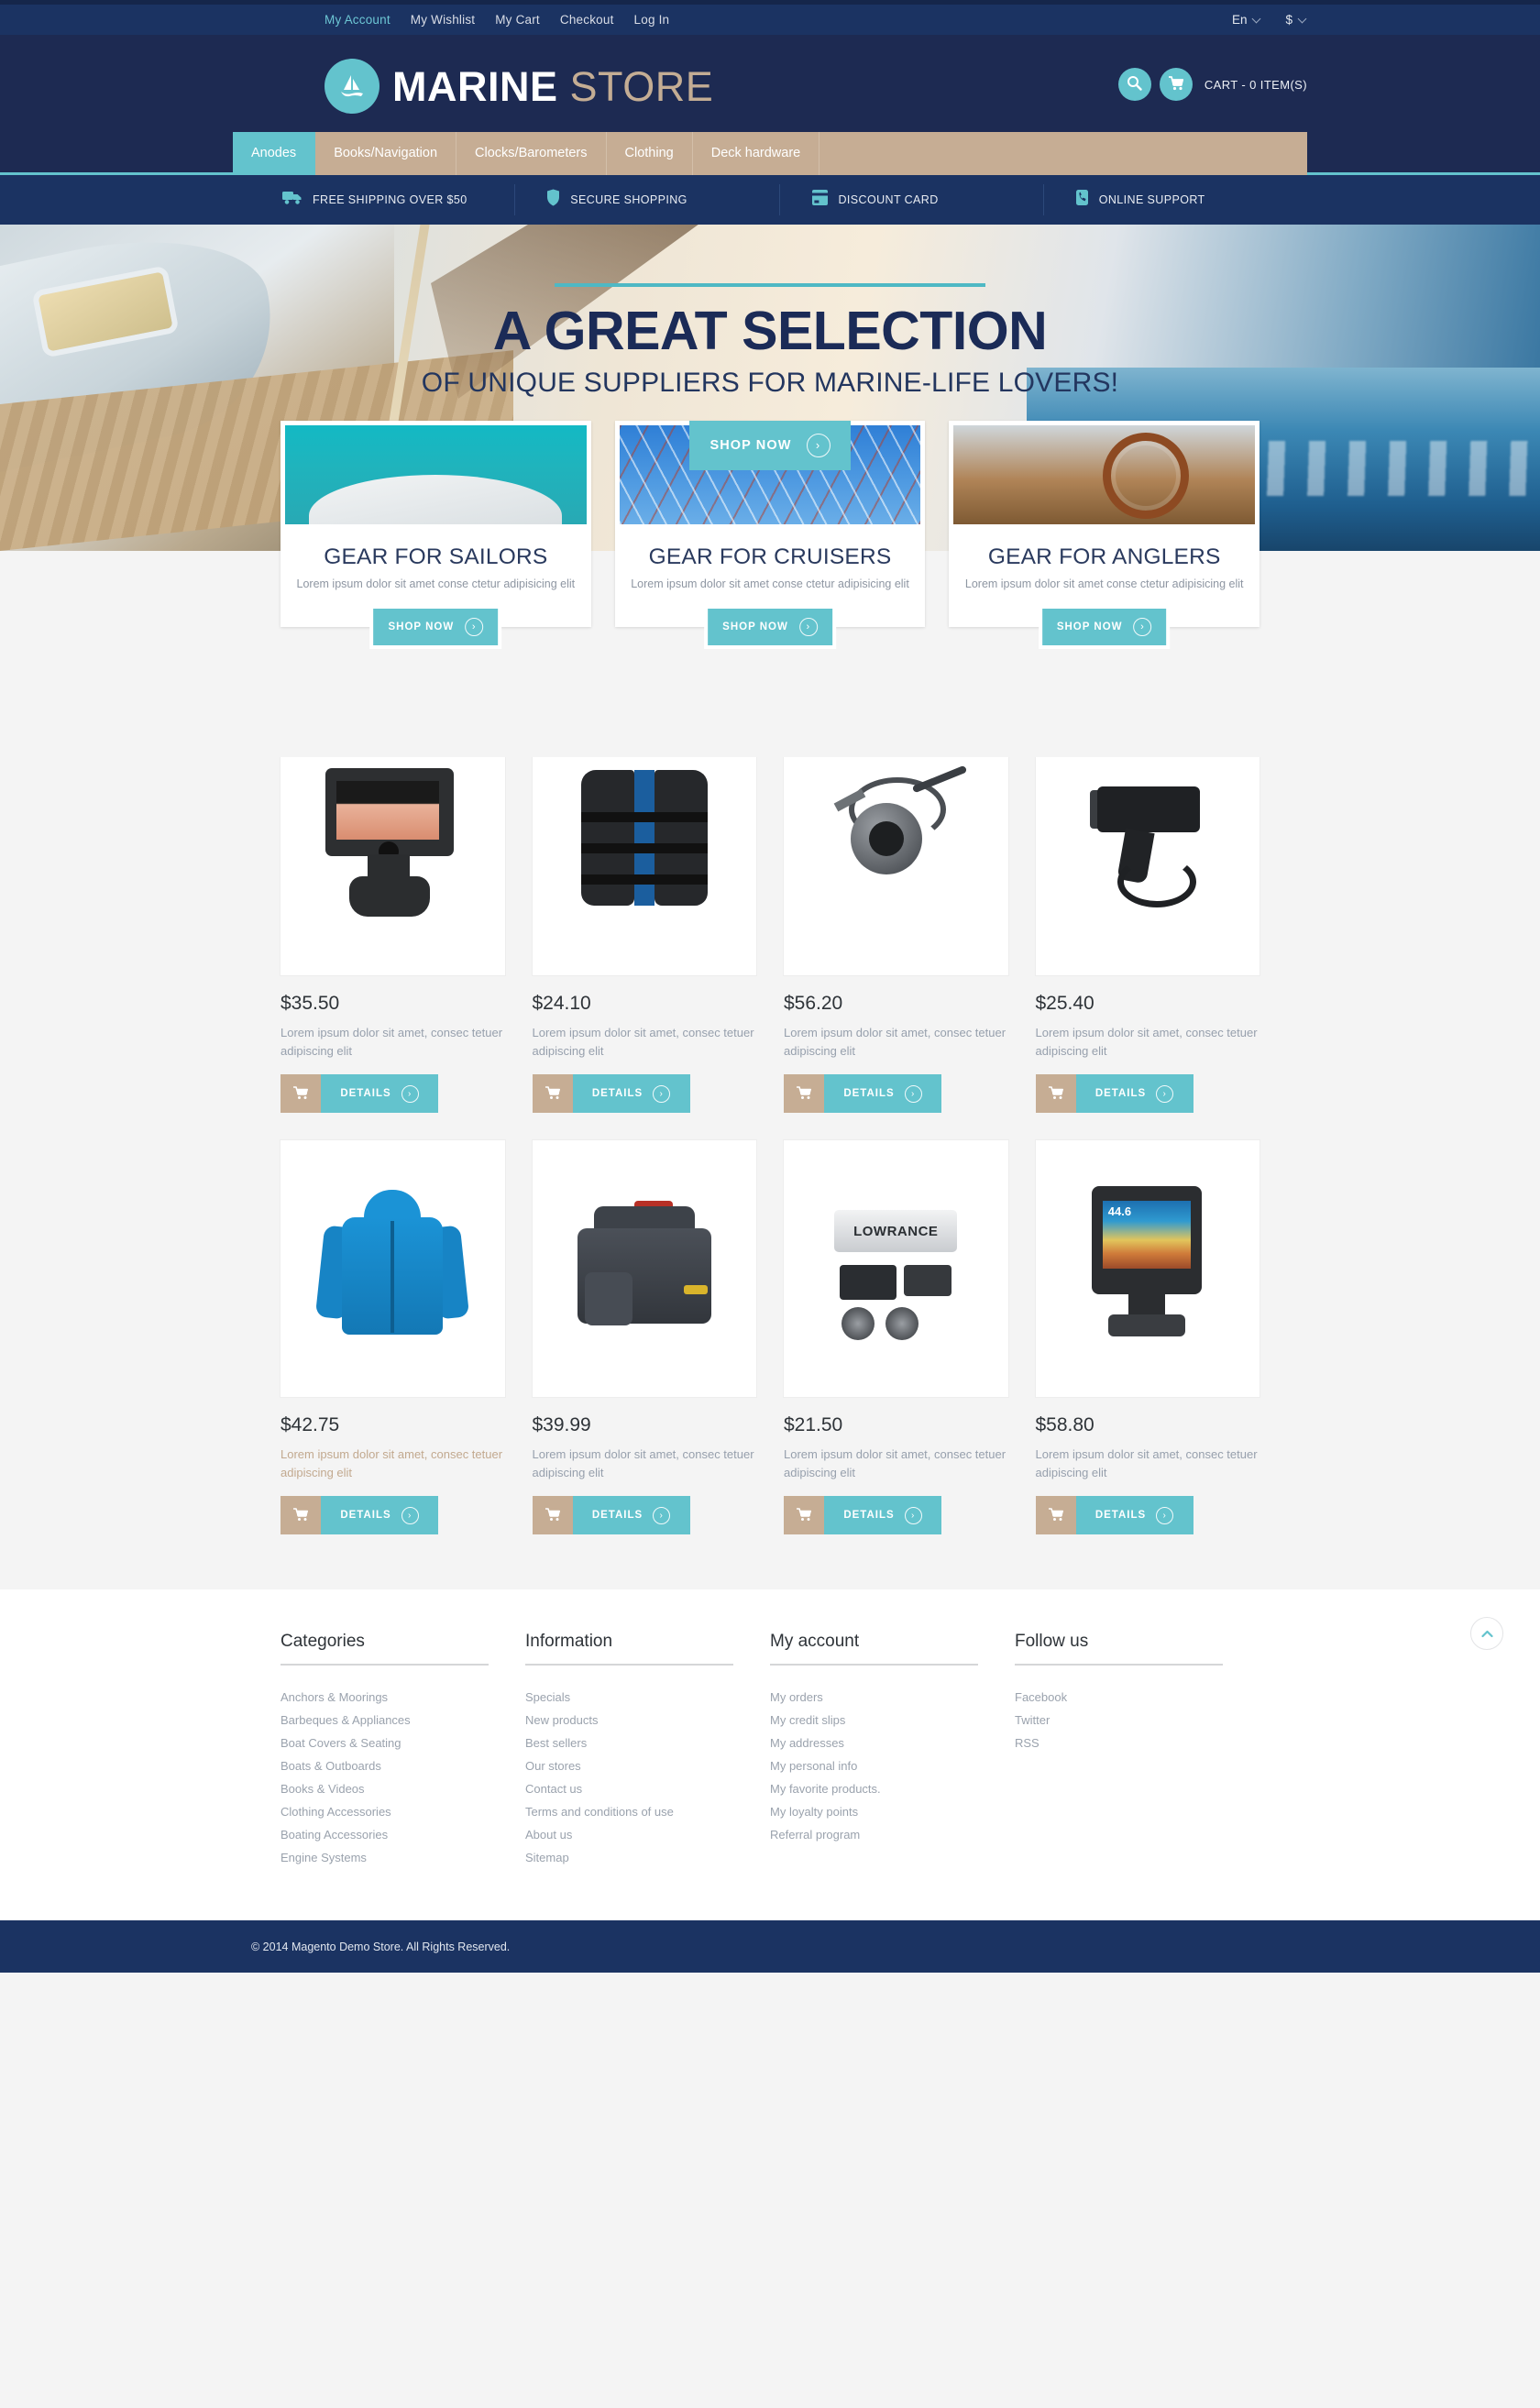 Image resolution: width=1540 pixels, height=2408 pixels. What do you see at coordinates (1052, 1641) in the screenshot?
I see `footer-column-title: Follow us` at bounding box center [1052, 1641].